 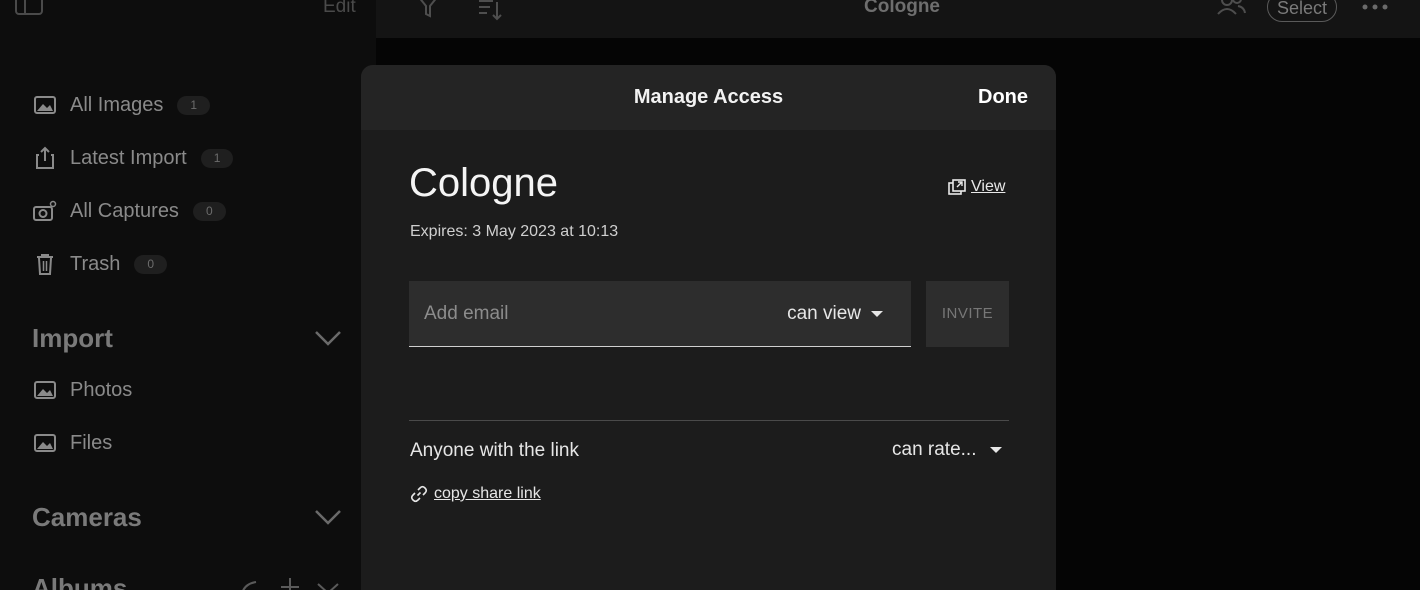 I want to click on link-access-label: Anyone with the link, so click(x=494, y=450).